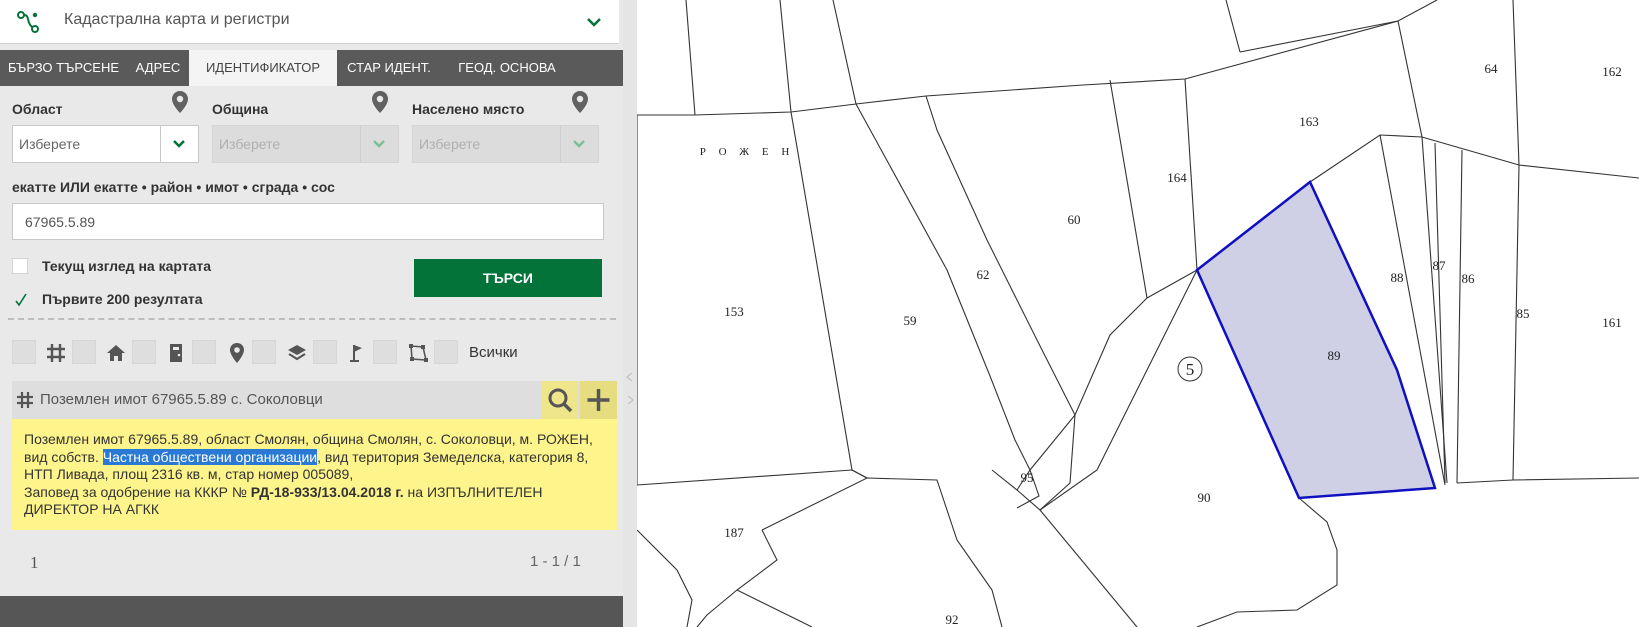  Describe the element at coordinates (308, 221) in the screenshot. I see `identifier-input` at that location.